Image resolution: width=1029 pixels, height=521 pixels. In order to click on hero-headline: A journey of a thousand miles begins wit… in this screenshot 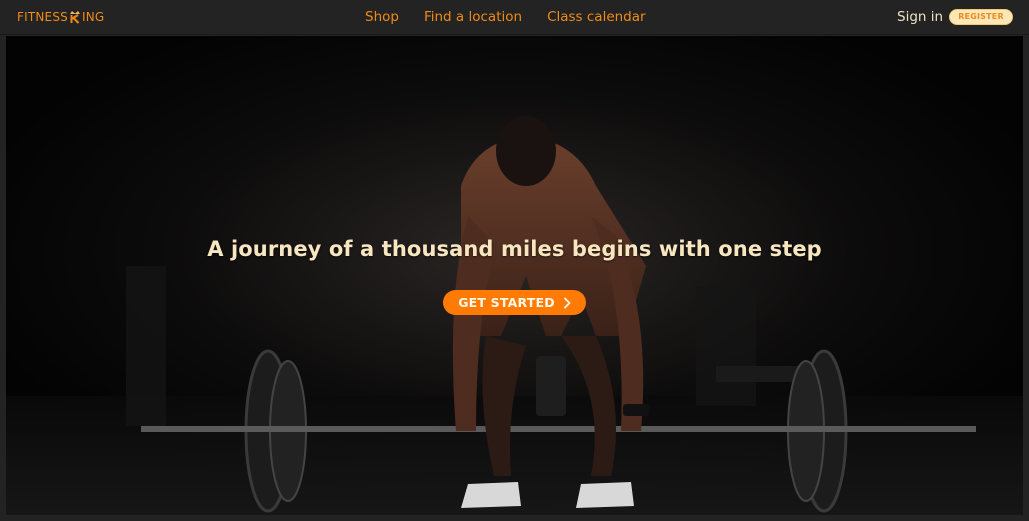, I will do `click(514, 249)`.